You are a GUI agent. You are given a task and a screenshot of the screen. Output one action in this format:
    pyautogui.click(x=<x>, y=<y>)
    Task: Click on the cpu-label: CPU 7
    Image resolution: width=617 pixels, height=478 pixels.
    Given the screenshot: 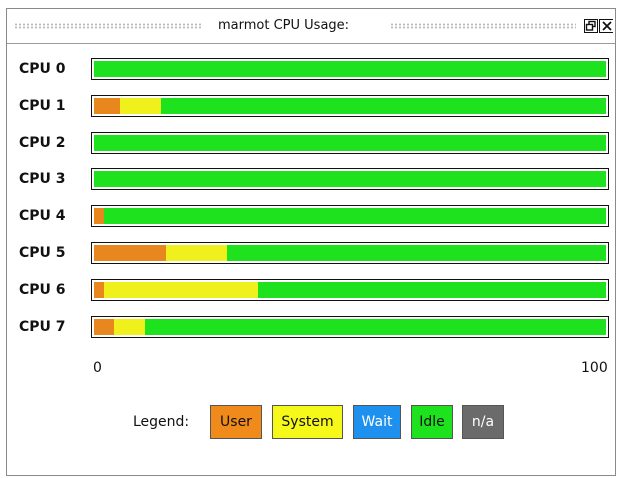 What is the action you would take?
    pyautogui.click(x=42, y=327)
    